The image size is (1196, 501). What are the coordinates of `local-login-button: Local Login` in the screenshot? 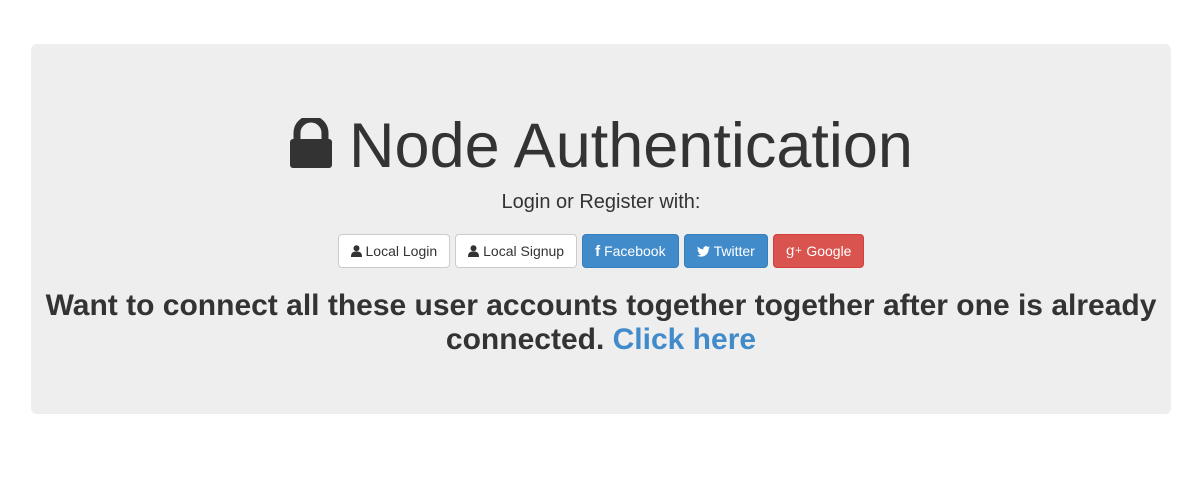 It's located at (394, 251).